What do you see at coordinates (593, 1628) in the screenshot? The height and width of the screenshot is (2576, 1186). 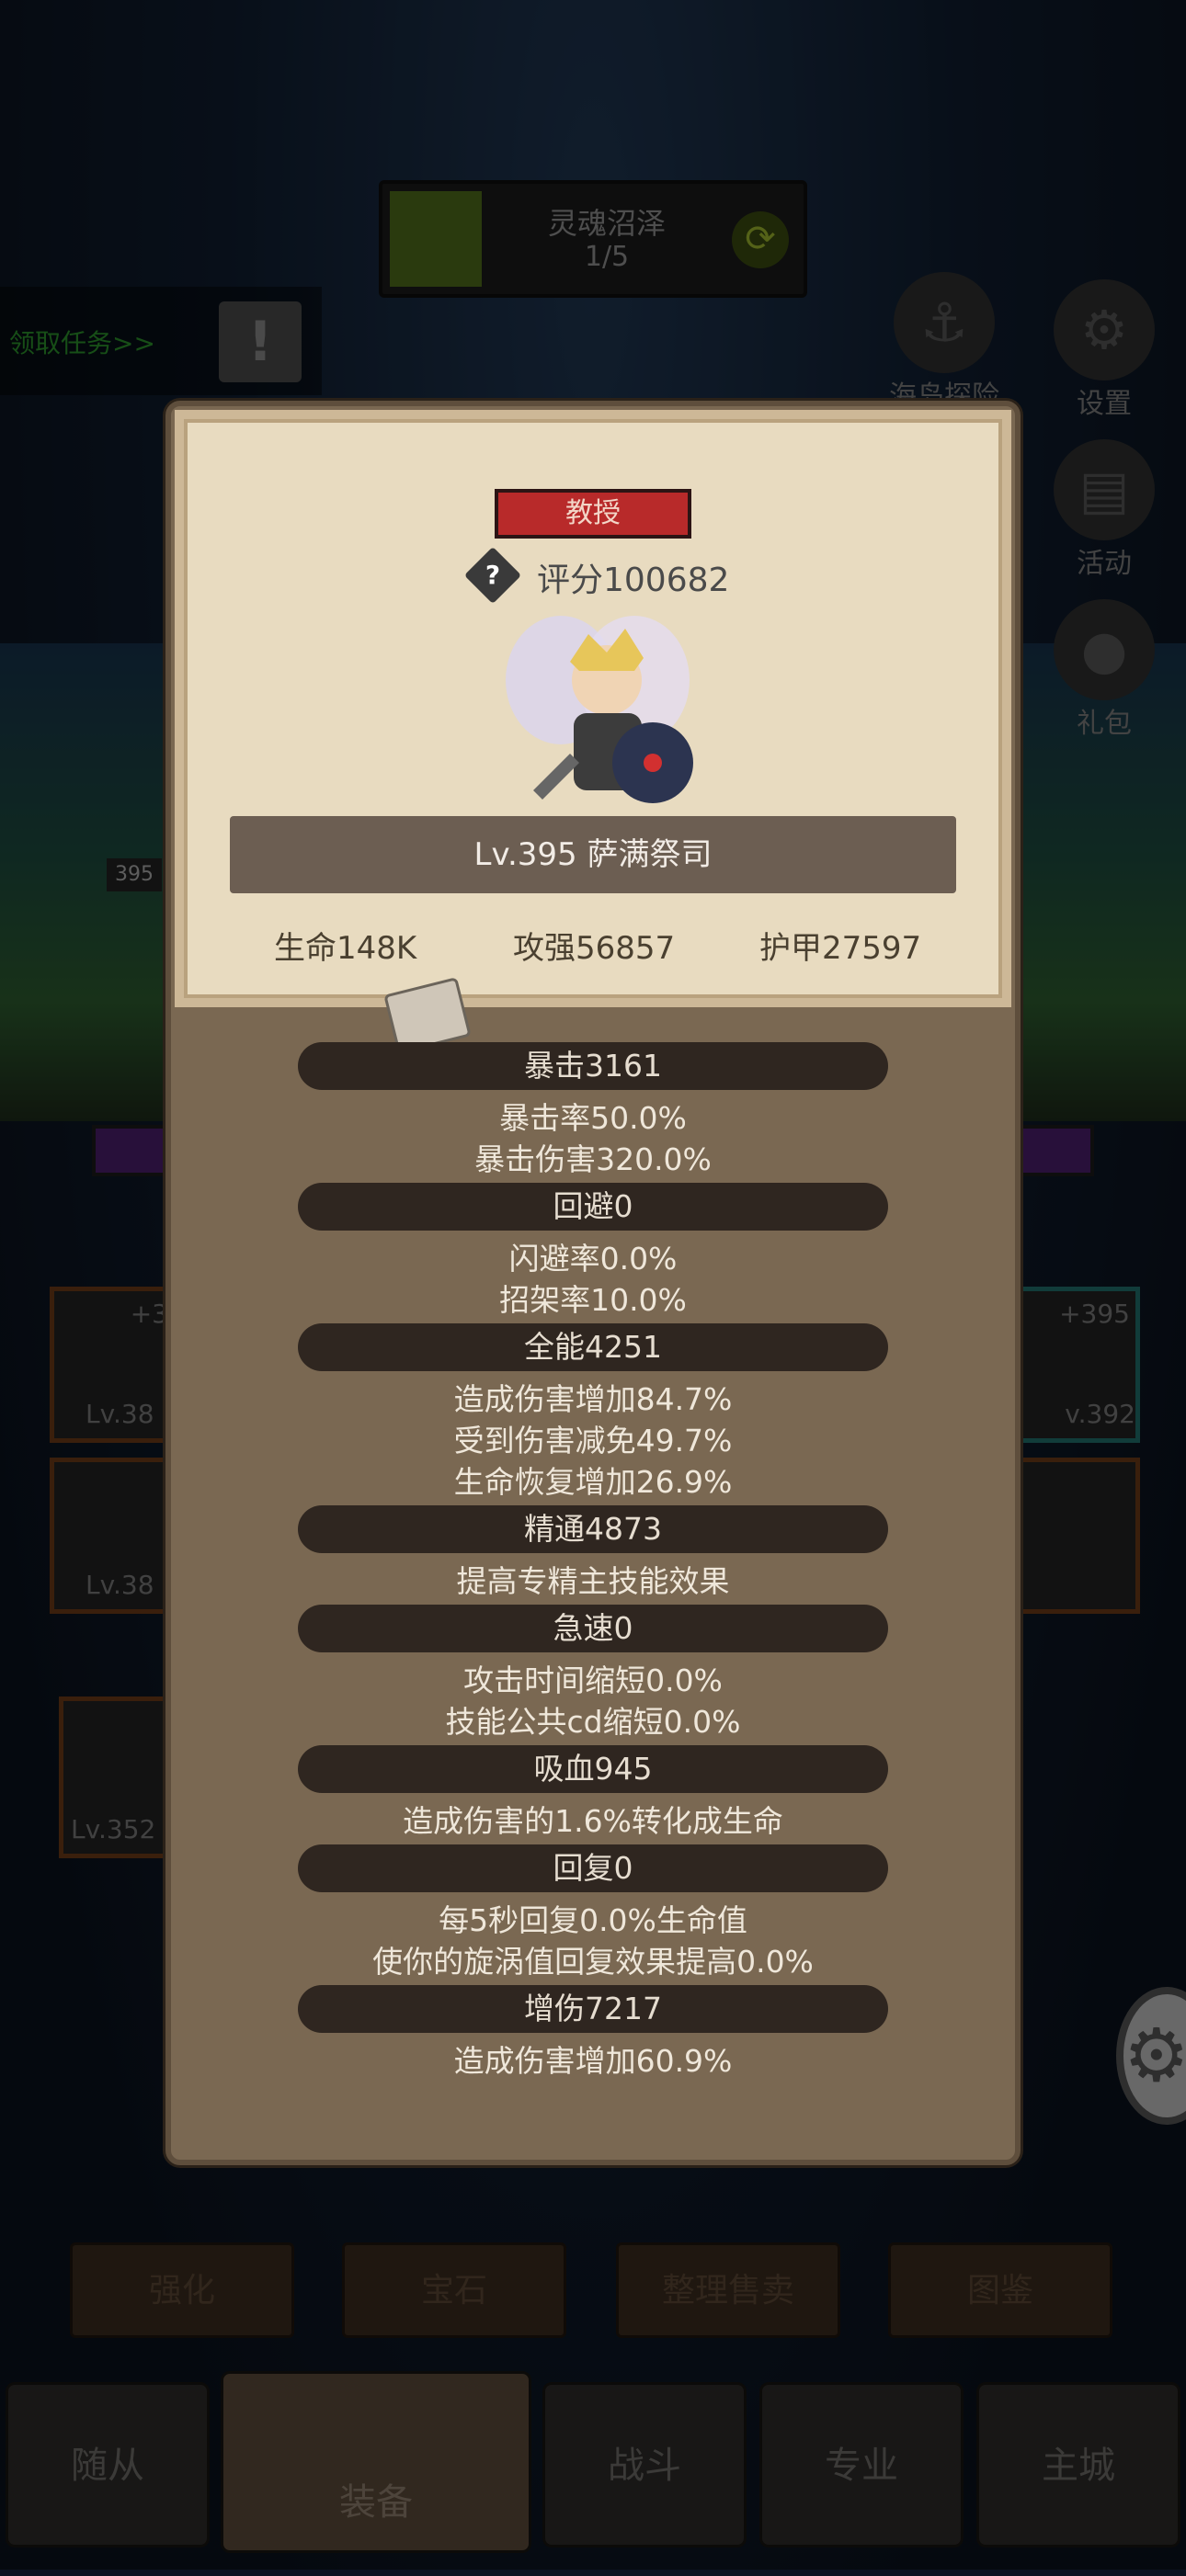 I see `stat-header-haste: 急速0` at bounding box center [593, 1628].